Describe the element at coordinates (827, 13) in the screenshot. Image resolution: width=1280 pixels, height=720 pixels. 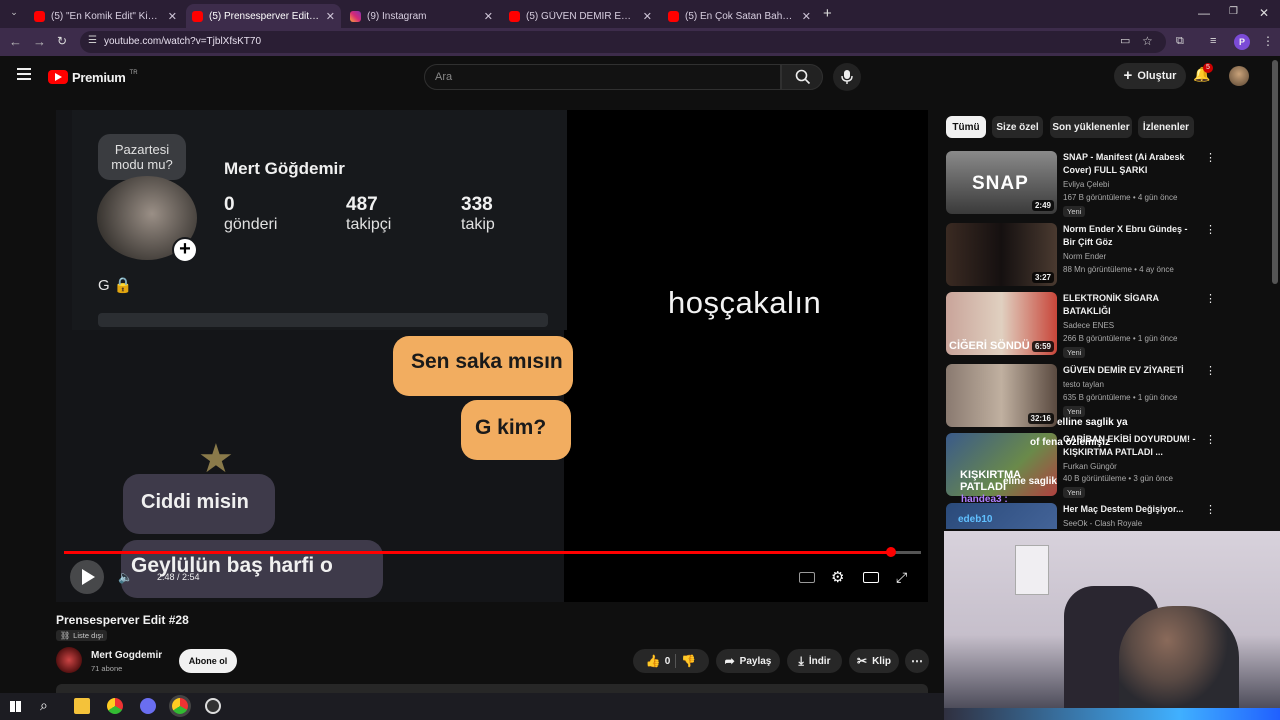
I see `new-tab-button: +` at that location.